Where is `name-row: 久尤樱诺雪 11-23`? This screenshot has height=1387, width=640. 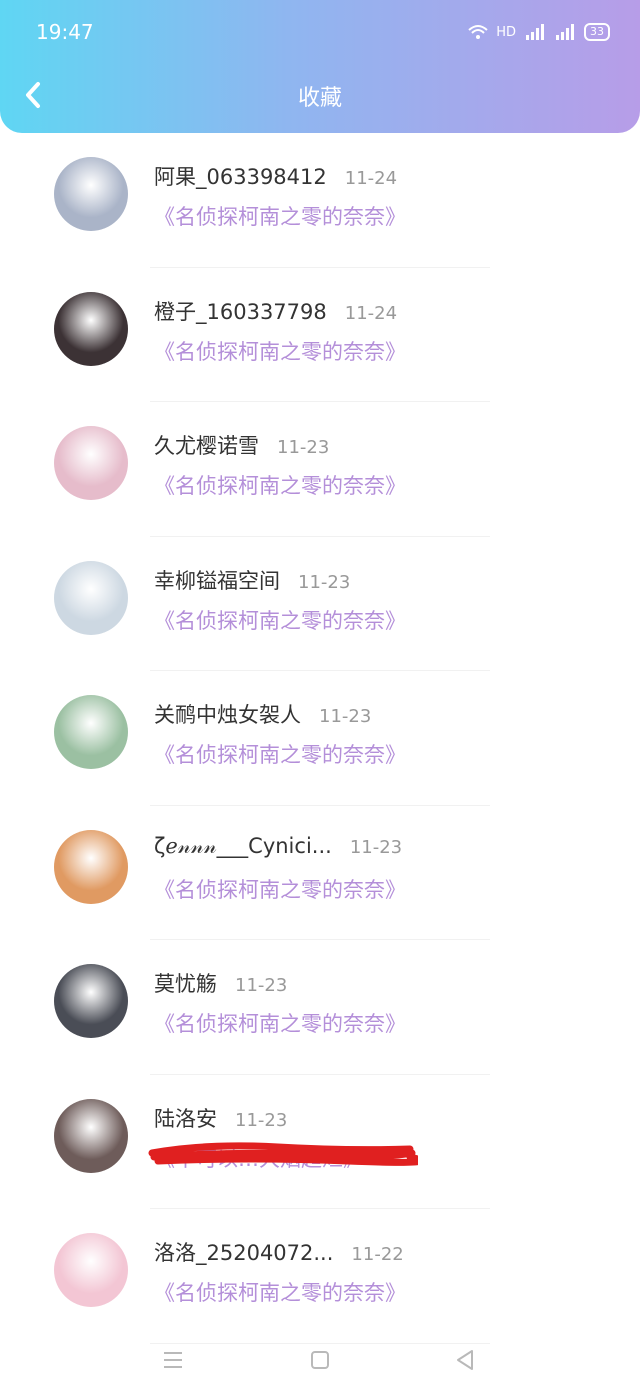 name-row: 久尤樱诺雪 11-23 is located at coordinates (241, 445).